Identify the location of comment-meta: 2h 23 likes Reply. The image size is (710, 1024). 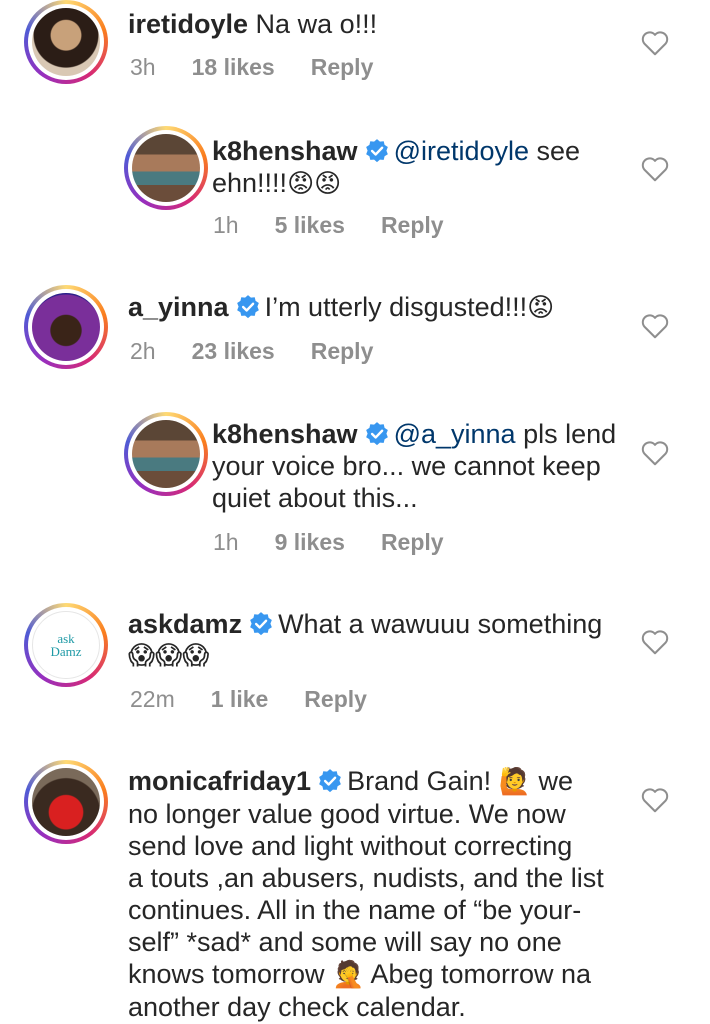
(269, 351).